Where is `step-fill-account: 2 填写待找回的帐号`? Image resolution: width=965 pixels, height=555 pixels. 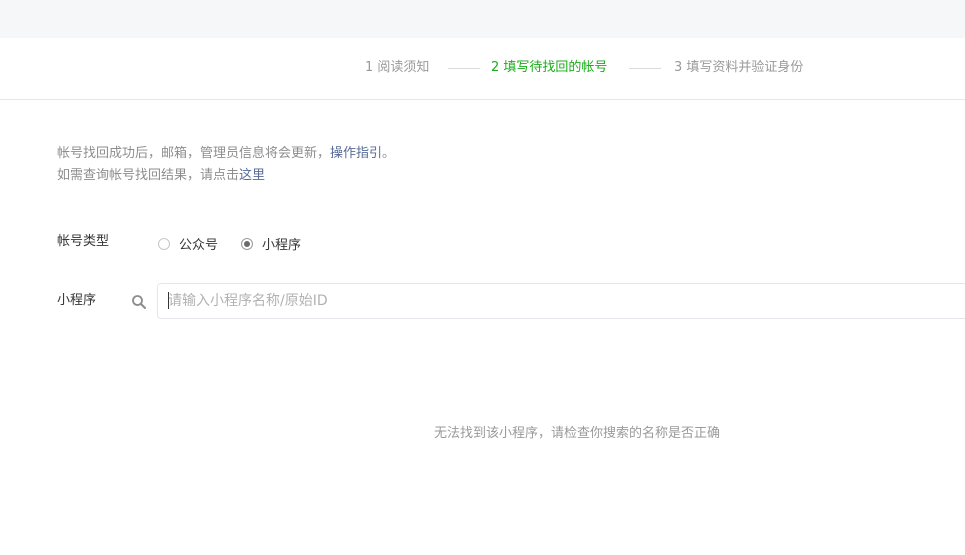
step-fill-account: 2 填写待找回的帐号 is located at coordinates (549, 67).